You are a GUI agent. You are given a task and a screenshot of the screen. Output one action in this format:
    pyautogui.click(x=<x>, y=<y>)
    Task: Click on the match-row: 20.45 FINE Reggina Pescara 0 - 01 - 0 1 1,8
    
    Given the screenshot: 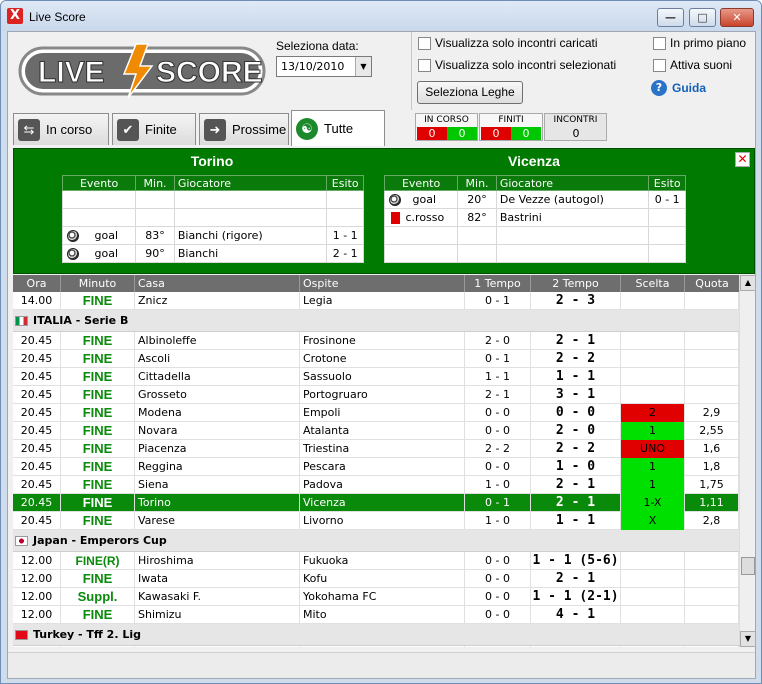 What is the action you would take?
    pyautogui.click(x=376, y=467)
    